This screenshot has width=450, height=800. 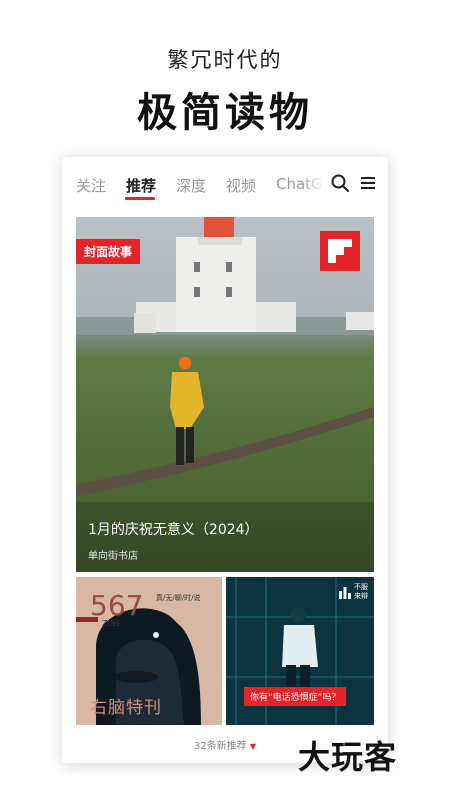 I want to click on tab-recommend: 推荐, so click(x=141, y=185).